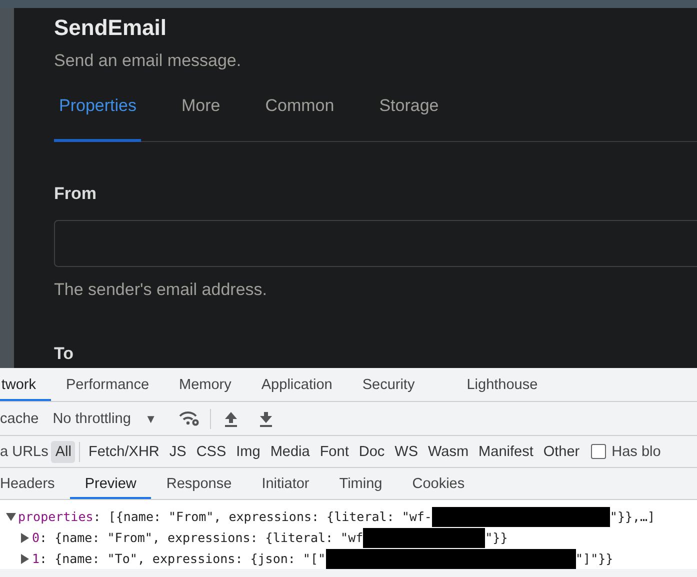 This screenshot has width=697, height=577. I want to click on network-settings-icon, so click(189, 418).